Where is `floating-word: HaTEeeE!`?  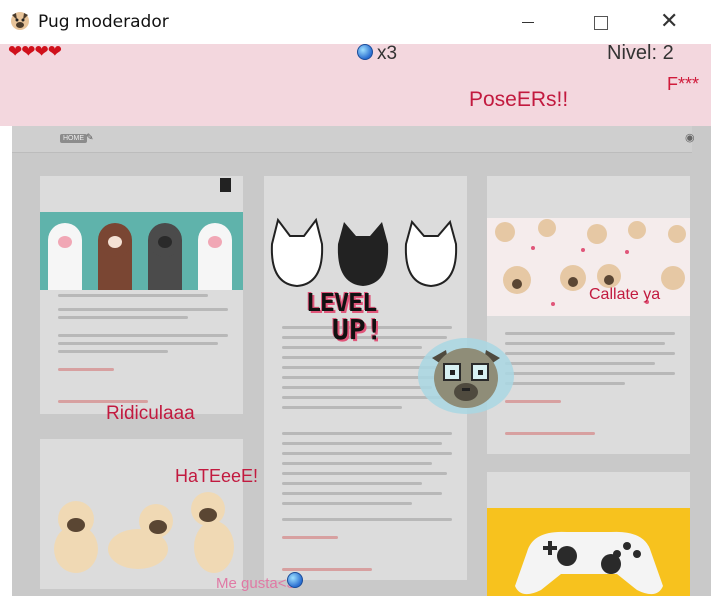
floating-word: HaTEeeE! is located at coordinates (216, 476).